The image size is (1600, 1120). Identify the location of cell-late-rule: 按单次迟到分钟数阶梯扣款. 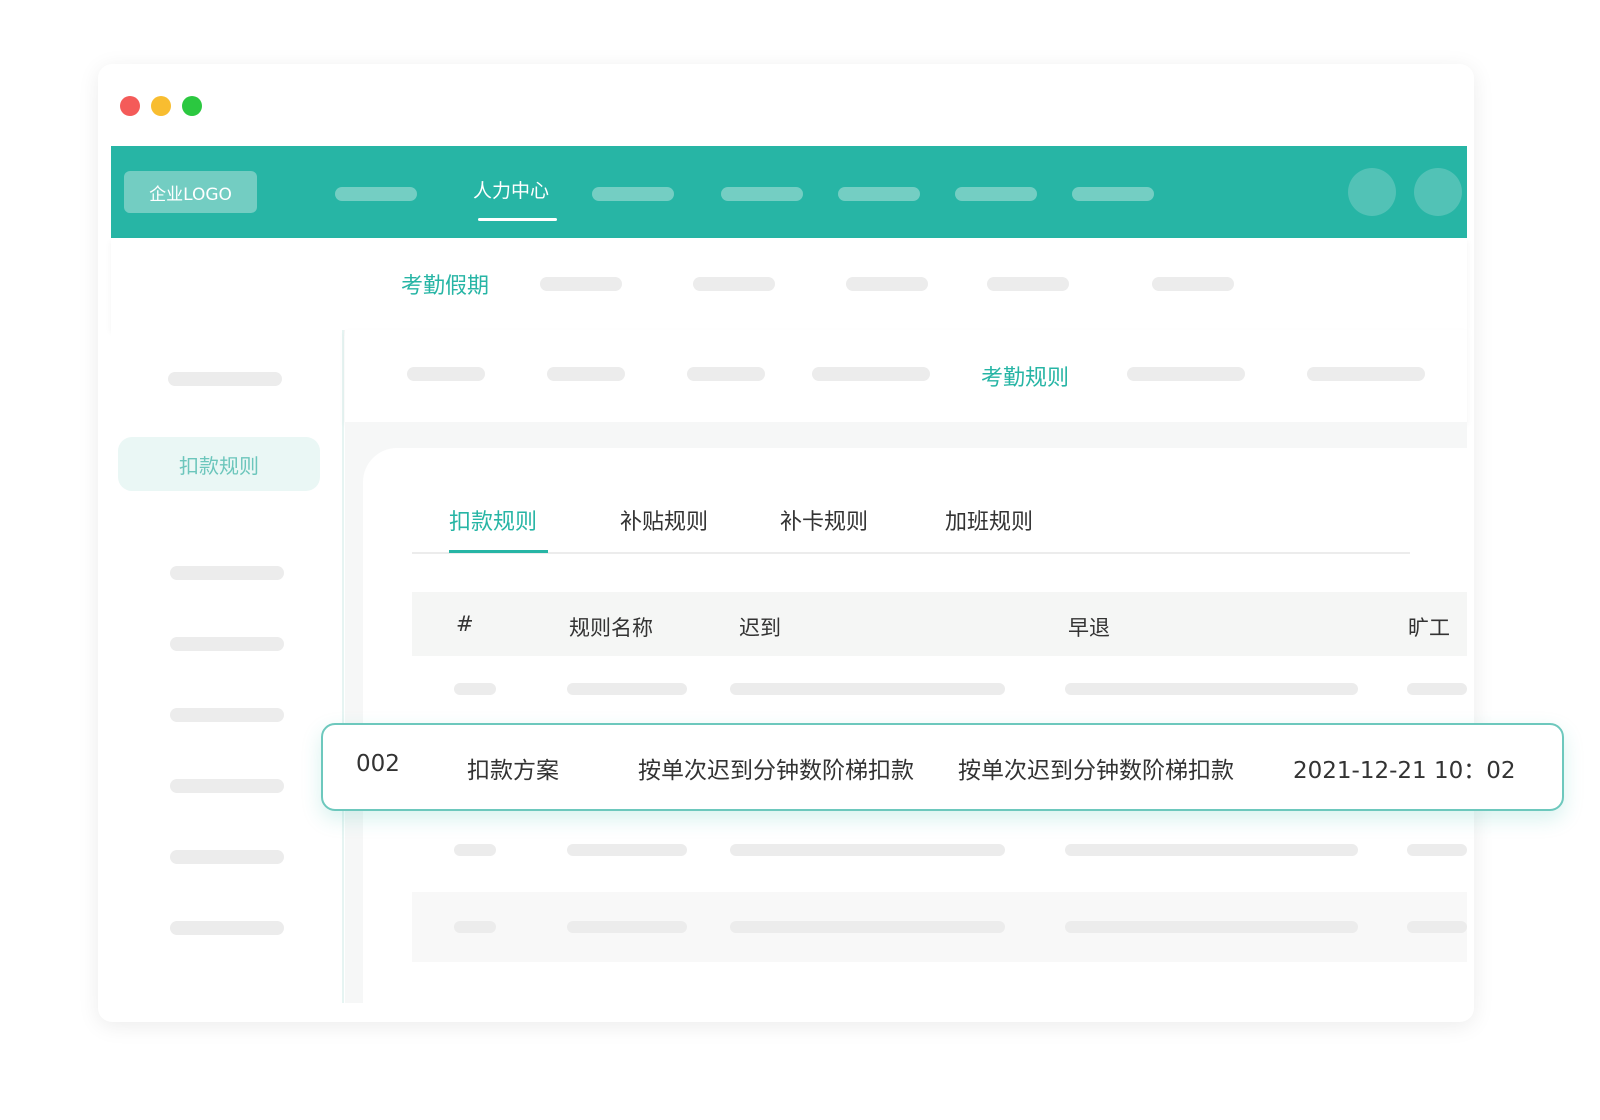
(776, 771).